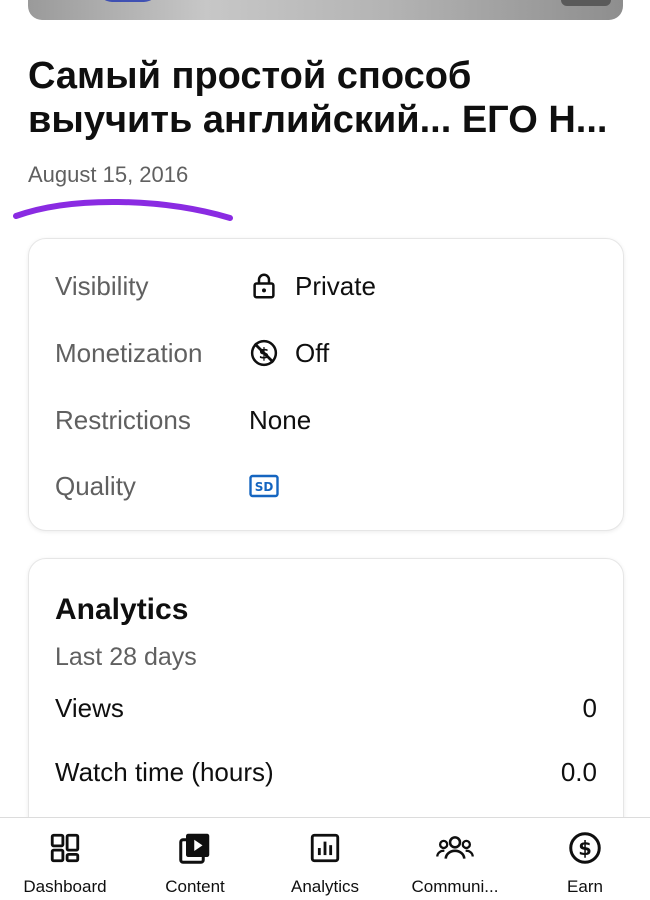  Describe the element at coordinates (578, 772) in the screenshot. I see `metric-value: 0.0` at that location.